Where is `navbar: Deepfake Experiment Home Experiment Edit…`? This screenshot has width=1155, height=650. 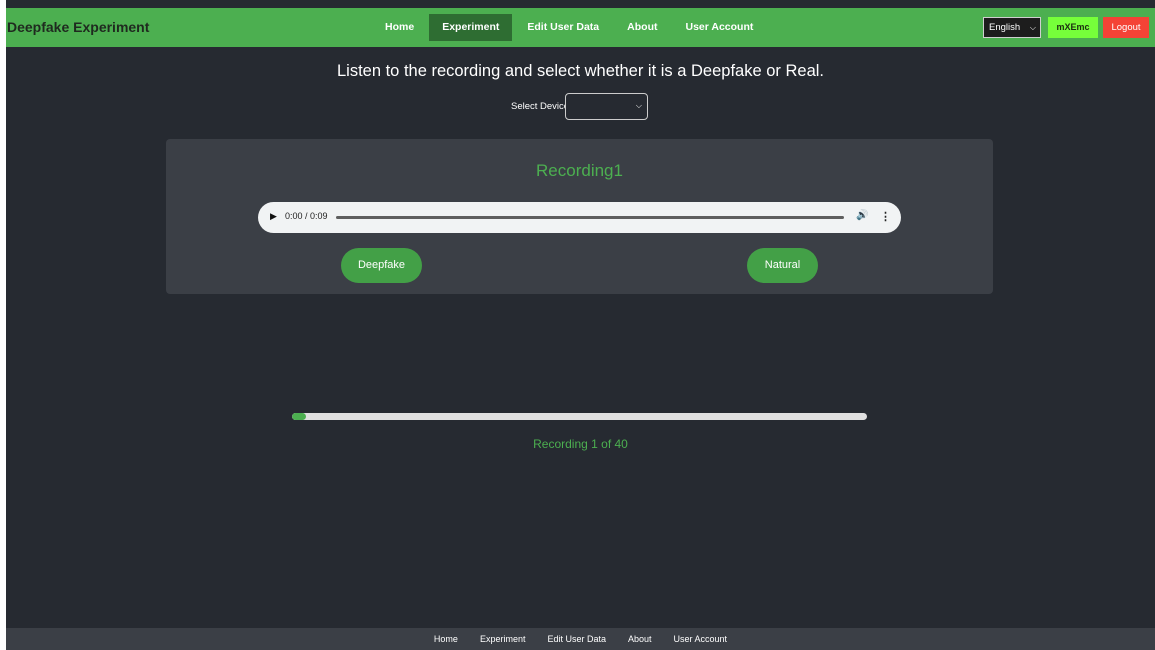
navbar: Deepfake Experiment Home Experiment Edit… is located at coordinates (580, 27).